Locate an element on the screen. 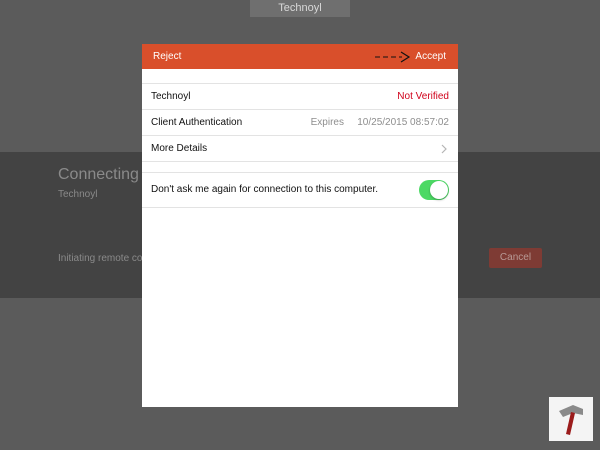 Image resolution: width=600 pixels, height=450 pixels. expires-value: 10/25/2015 08:57:02 is located at coordinates (403, 122).